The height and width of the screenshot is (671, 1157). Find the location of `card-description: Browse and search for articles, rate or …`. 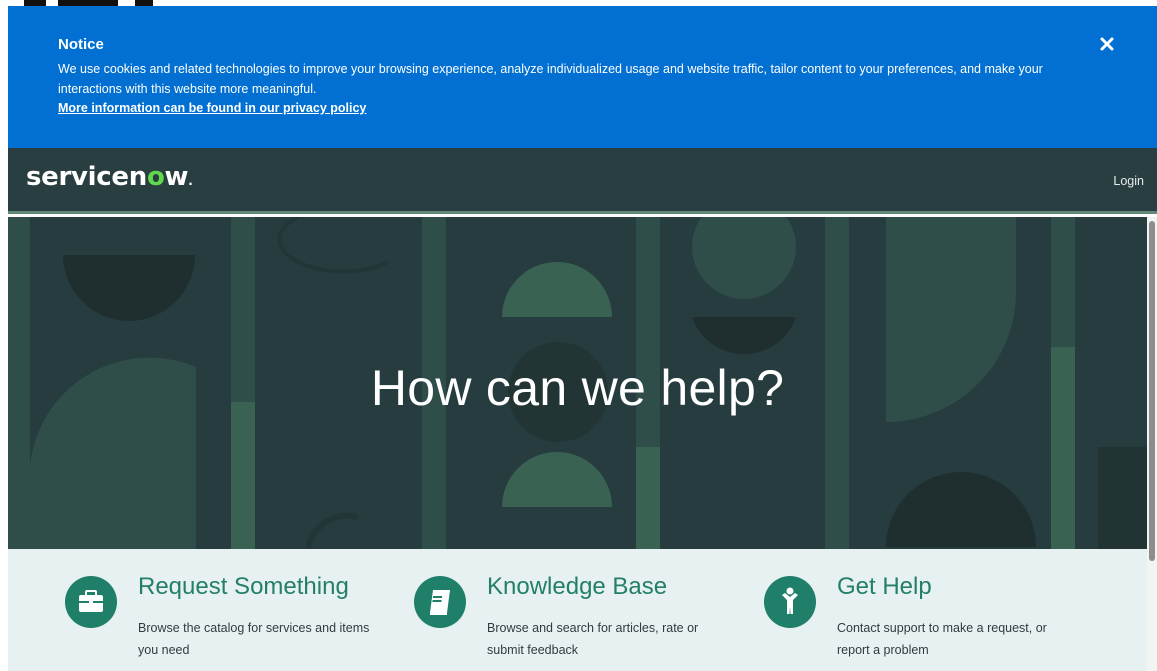

card-description: Browse and search for articles, rate or … is located at coordinates (593, 639).